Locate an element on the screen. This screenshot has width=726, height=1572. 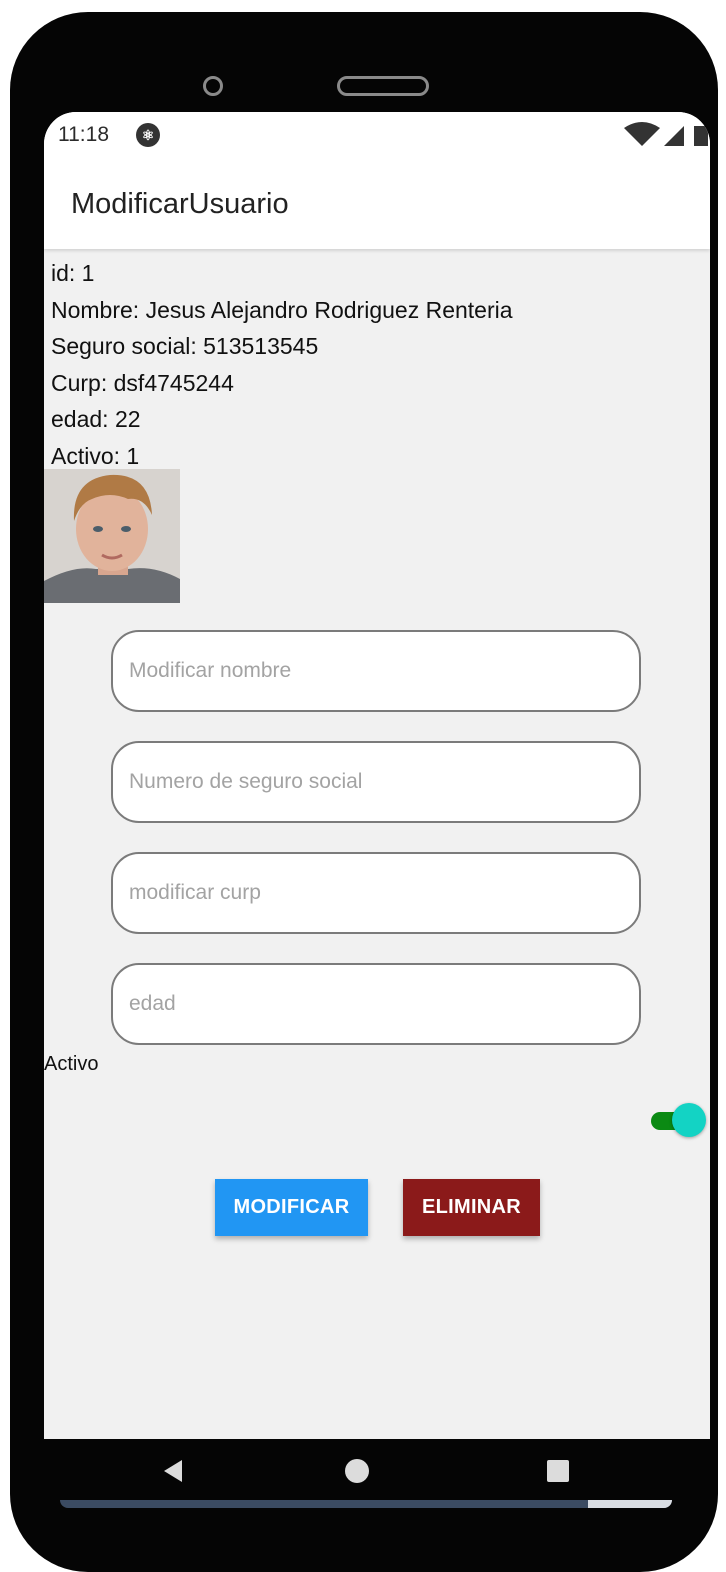
user-social-security-text: Seguro social: 513513545 is located at coordinates (185, 346).